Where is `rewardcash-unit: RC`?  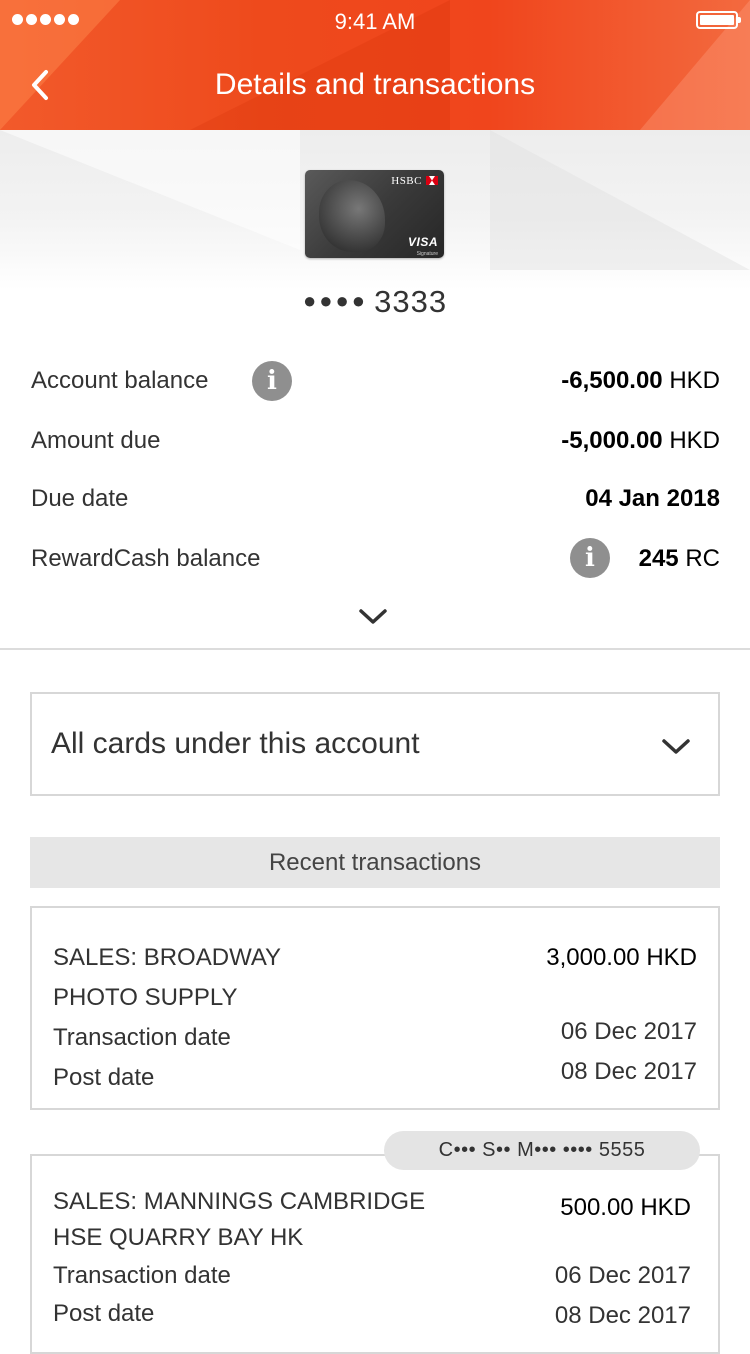
rewardcash-unit: RC is located at coordinates (702, 558).